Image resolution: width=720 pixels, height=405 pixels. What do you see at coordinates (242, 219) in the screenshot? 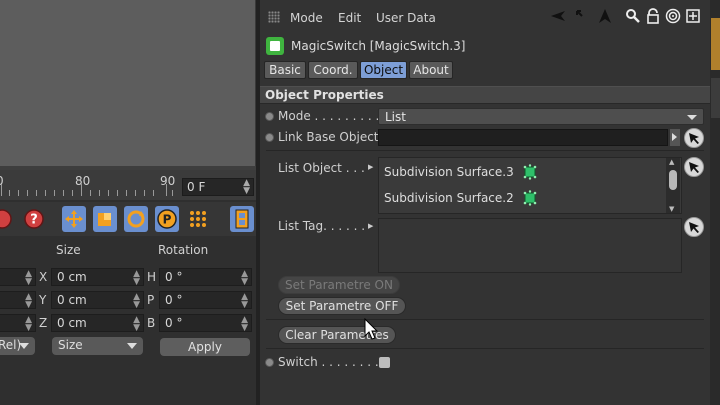
I see `filmstrip-icon` at bounding box center [242, 219].